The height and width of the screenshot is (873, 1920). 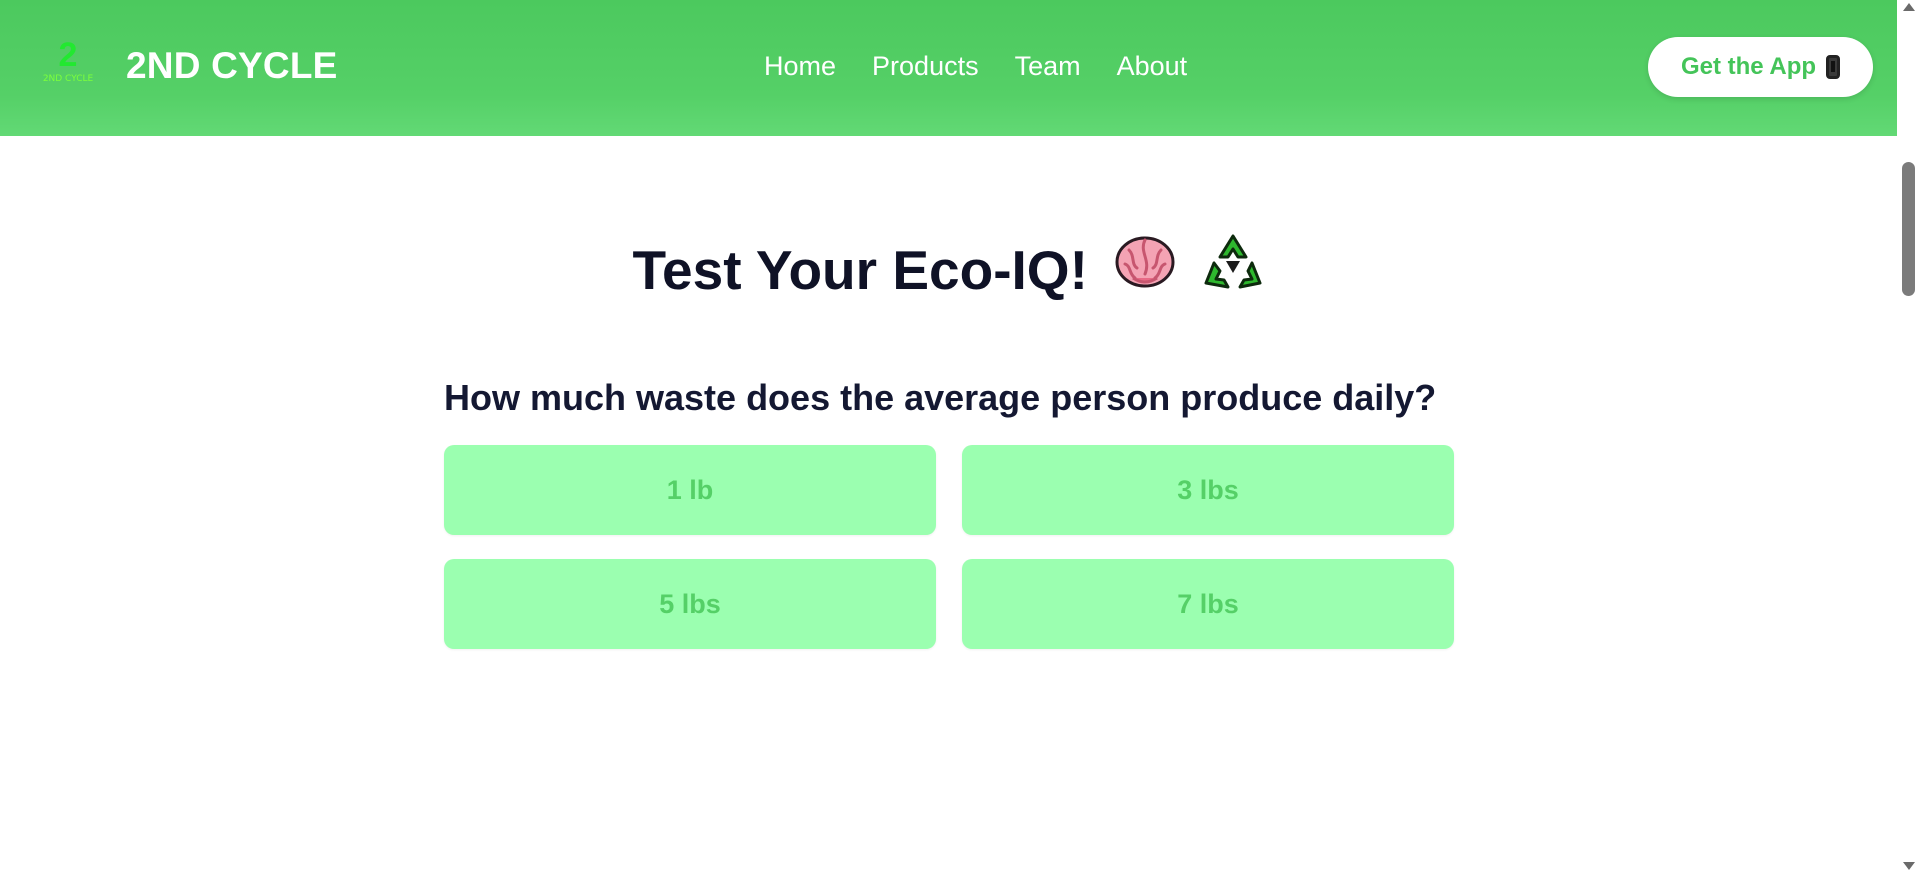 What do you see at coordinates (800, 66) in the screenshot?
I see `nav-home-link: Home` at bounding box center [800, 66].